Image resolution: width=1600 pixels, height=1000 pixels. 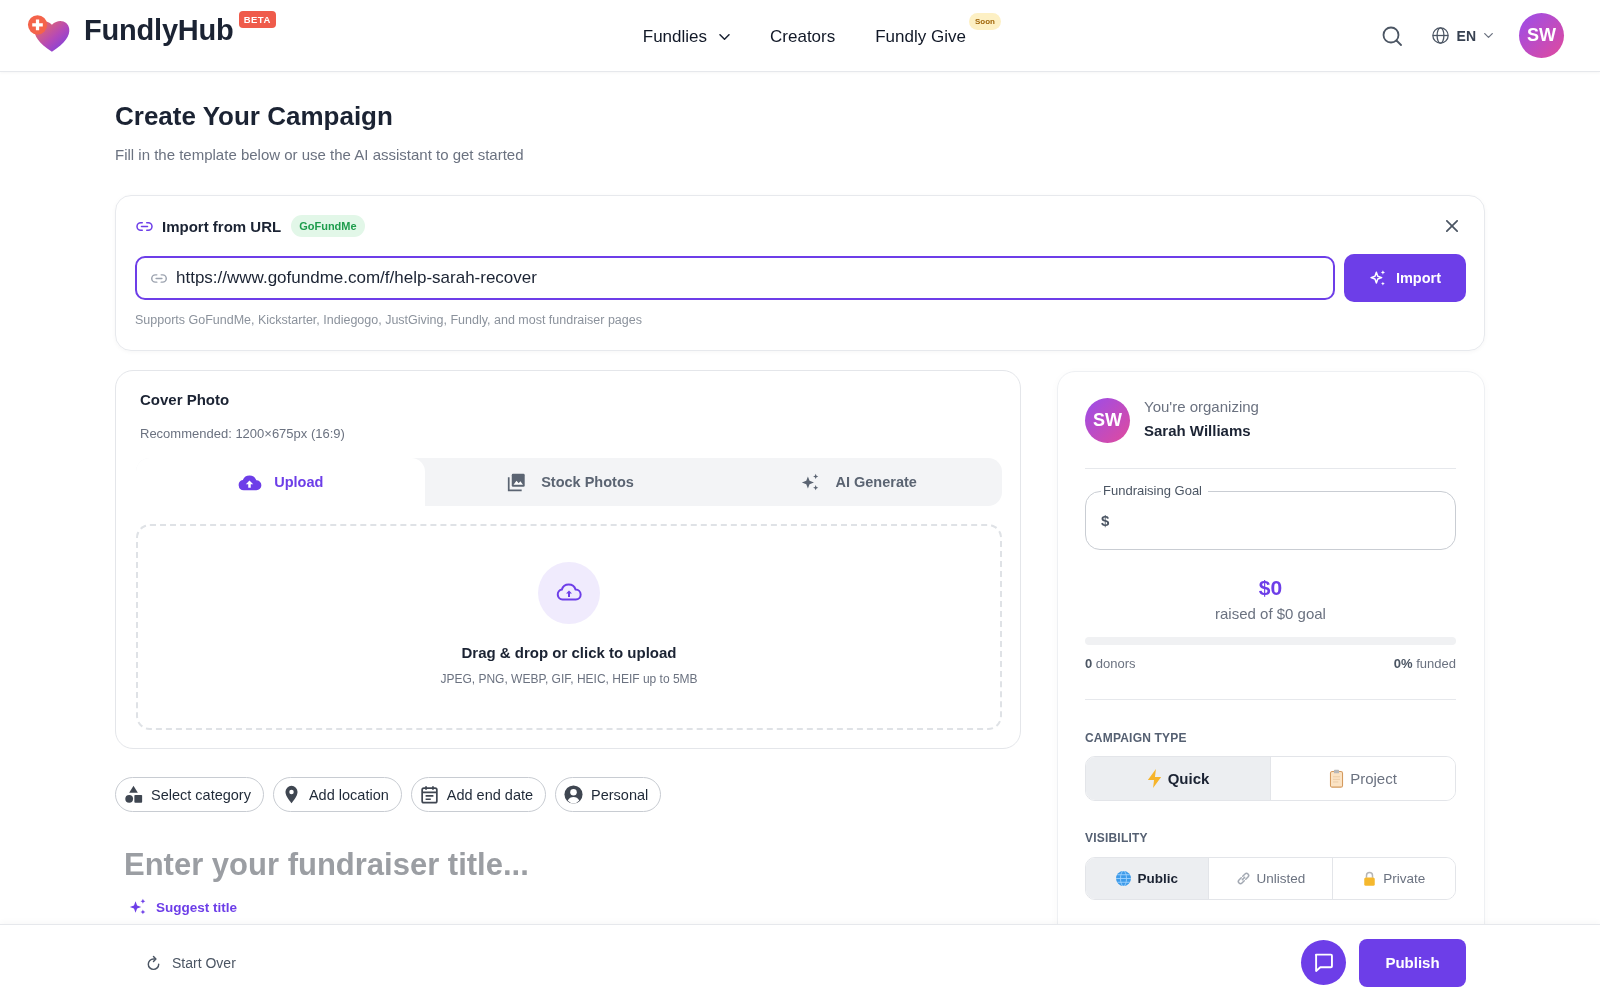 I want to click on currency-prefix: $, so click(x=1105, y=520).